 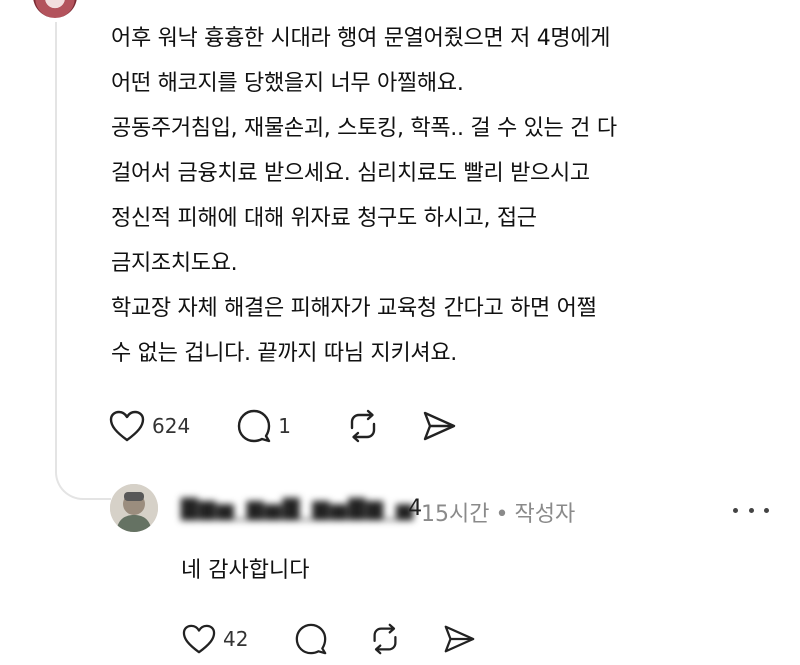 What do you see at coordinates (245, 570) in the screenshot?
I see `reply-text: 네 감사합니다` at bounding box center [245, 570].